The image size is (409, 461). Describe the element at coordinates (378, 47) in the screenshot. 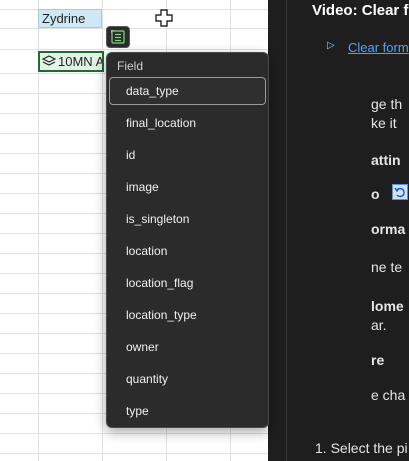

I see `help-link: Clear form` at that location.